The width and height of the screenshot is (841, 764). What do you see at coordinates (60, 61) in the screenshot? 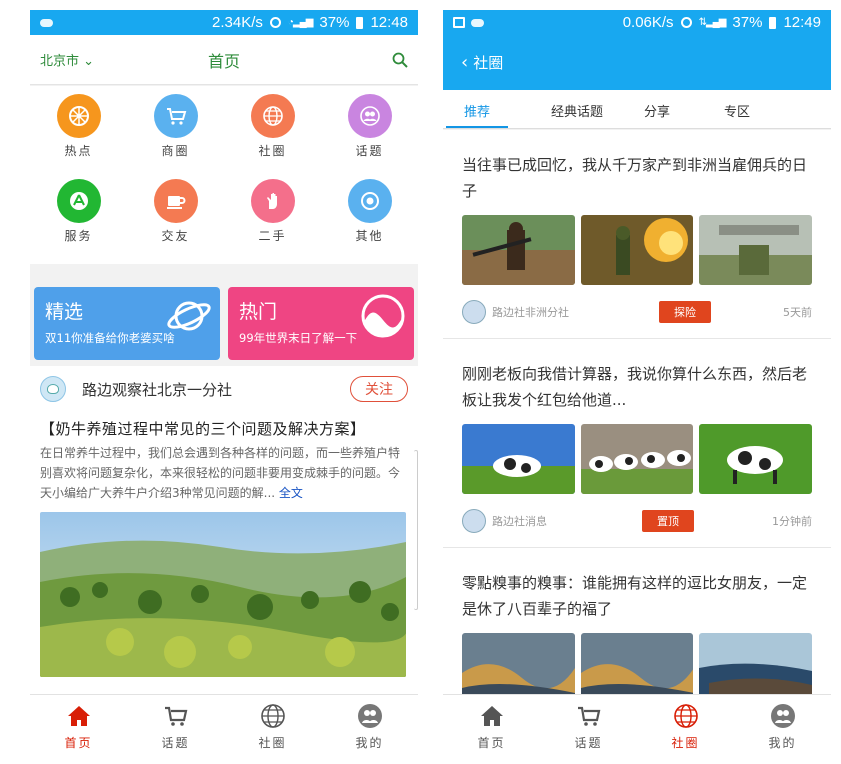
I see `city-label: 北京市` at bounding box center [60, 61].